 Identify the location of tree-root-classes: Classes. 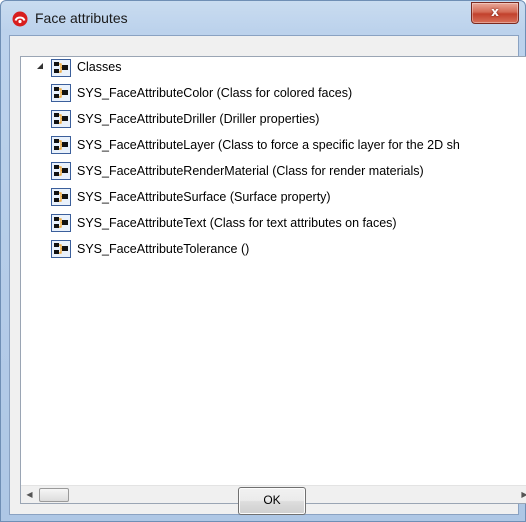
(273, 68).